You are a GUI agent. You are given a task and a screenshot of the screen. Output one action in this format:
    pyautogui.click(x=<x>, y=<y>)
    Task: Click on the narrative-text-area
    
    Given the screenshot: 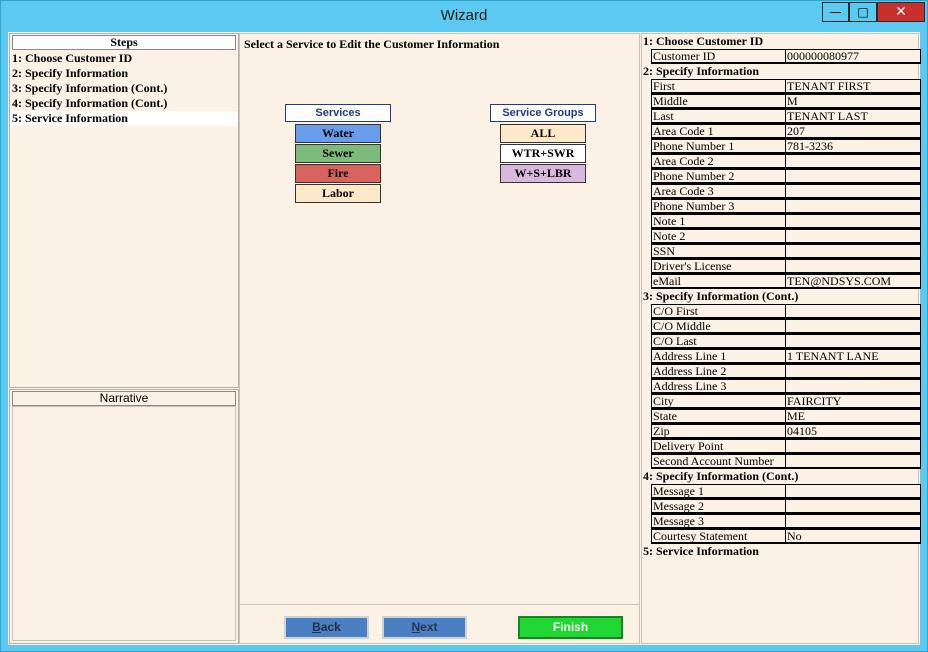 What is the action you would take?
    pyautogui.click(x=124, y=523)
    